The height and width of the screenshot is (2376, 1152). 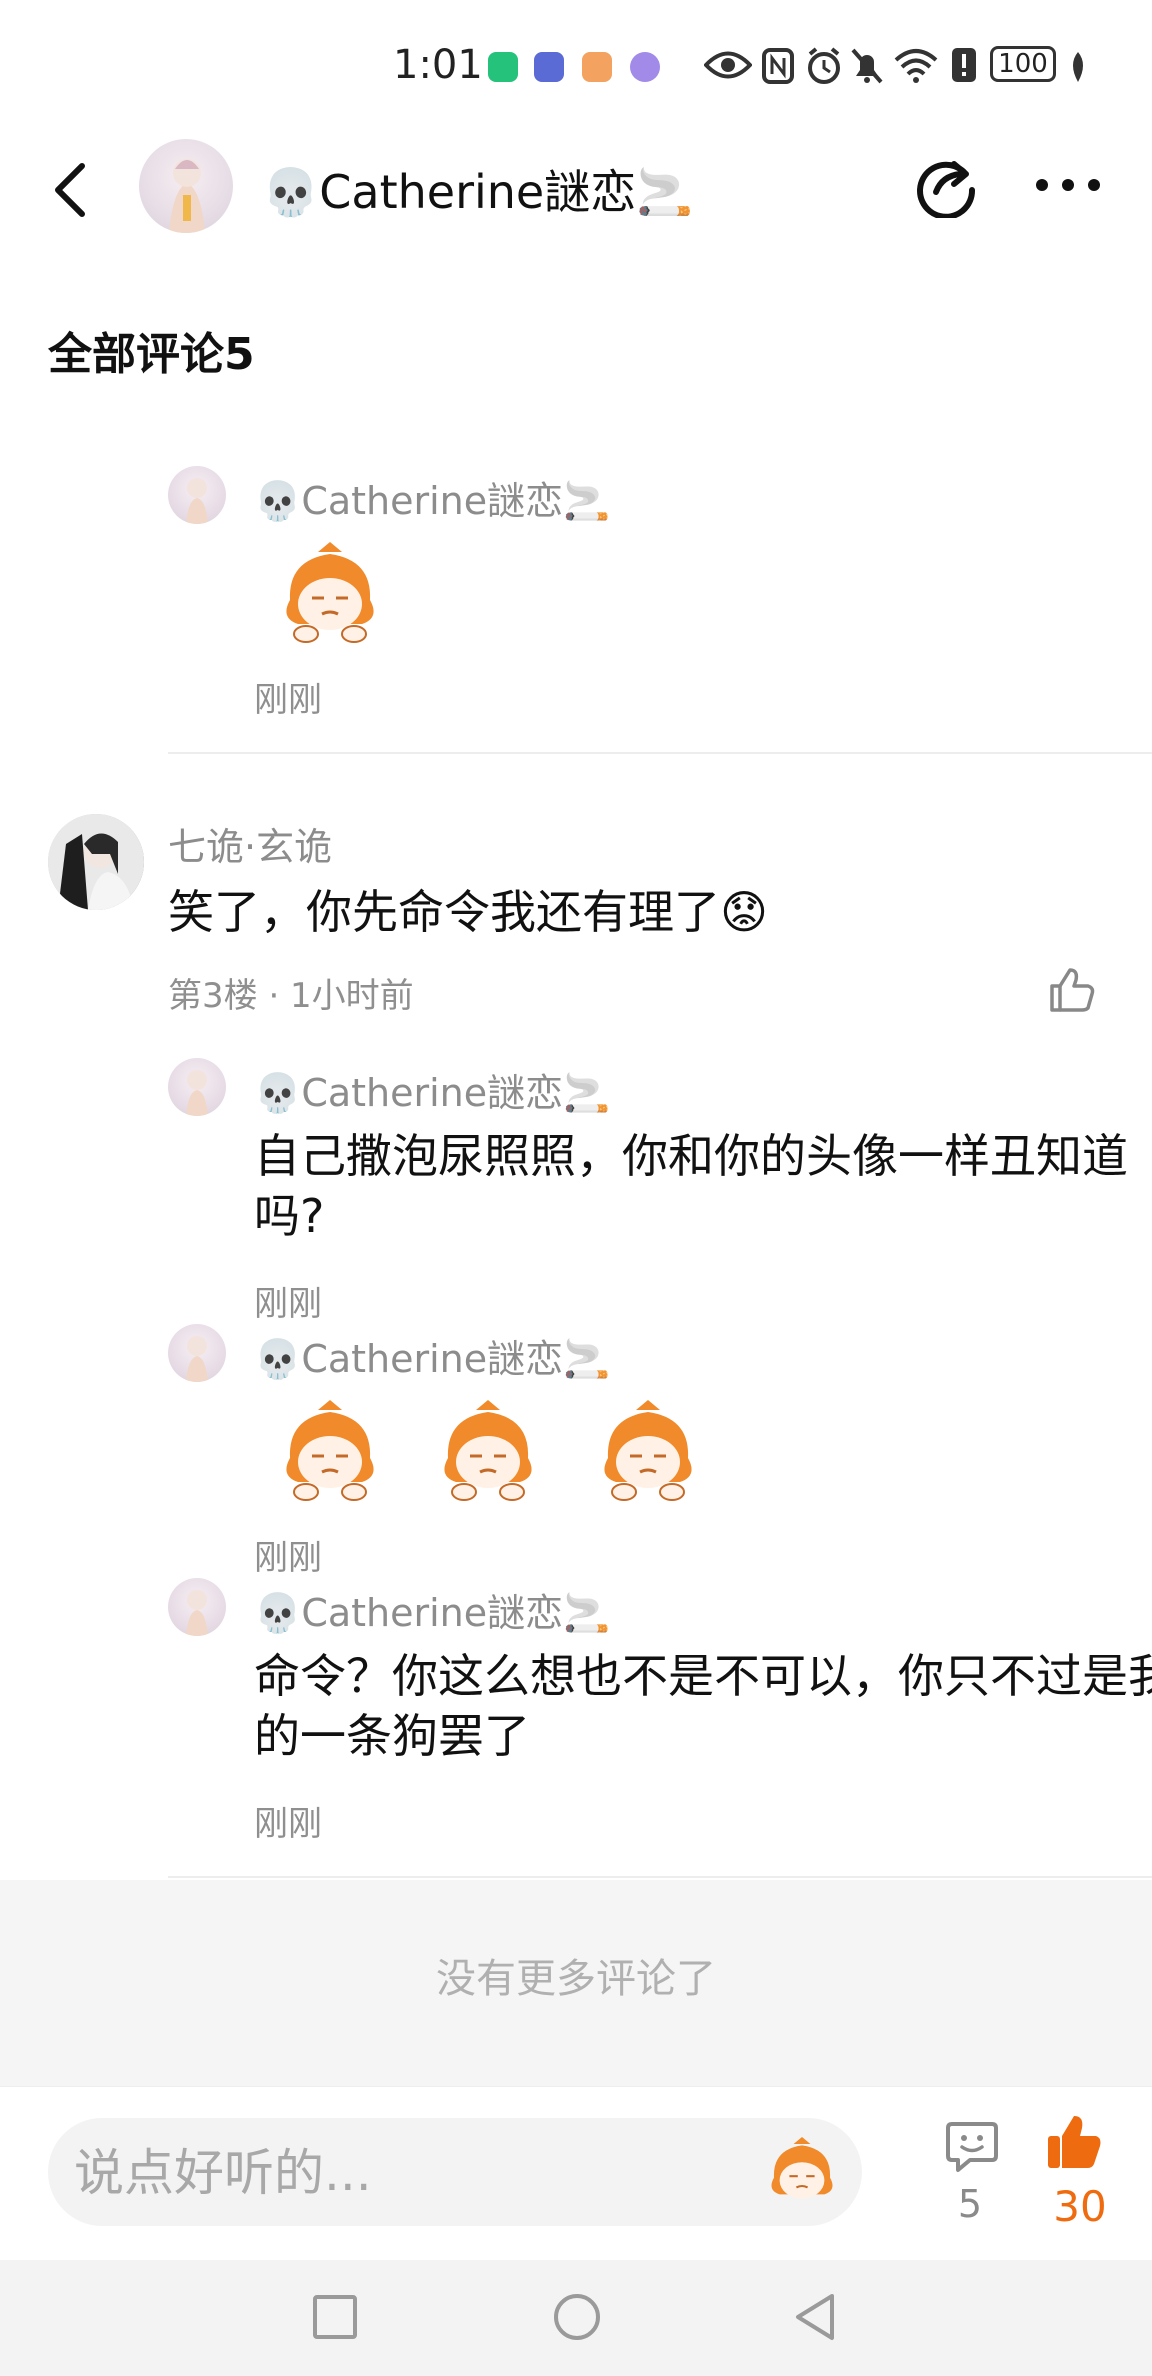 What do you see at coordinates (335, 2317) in the screenshot?
I see `recent-apps-icon` at bounding box center [335, 2317].